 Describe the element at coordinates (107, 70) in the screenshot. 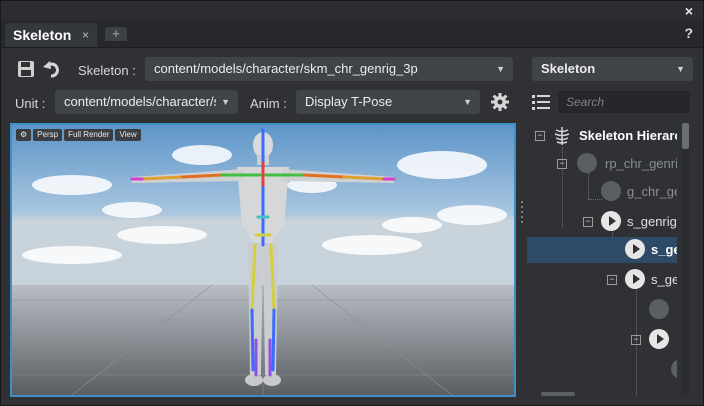

I see `skeleton-label: Skeleton :` at that location.